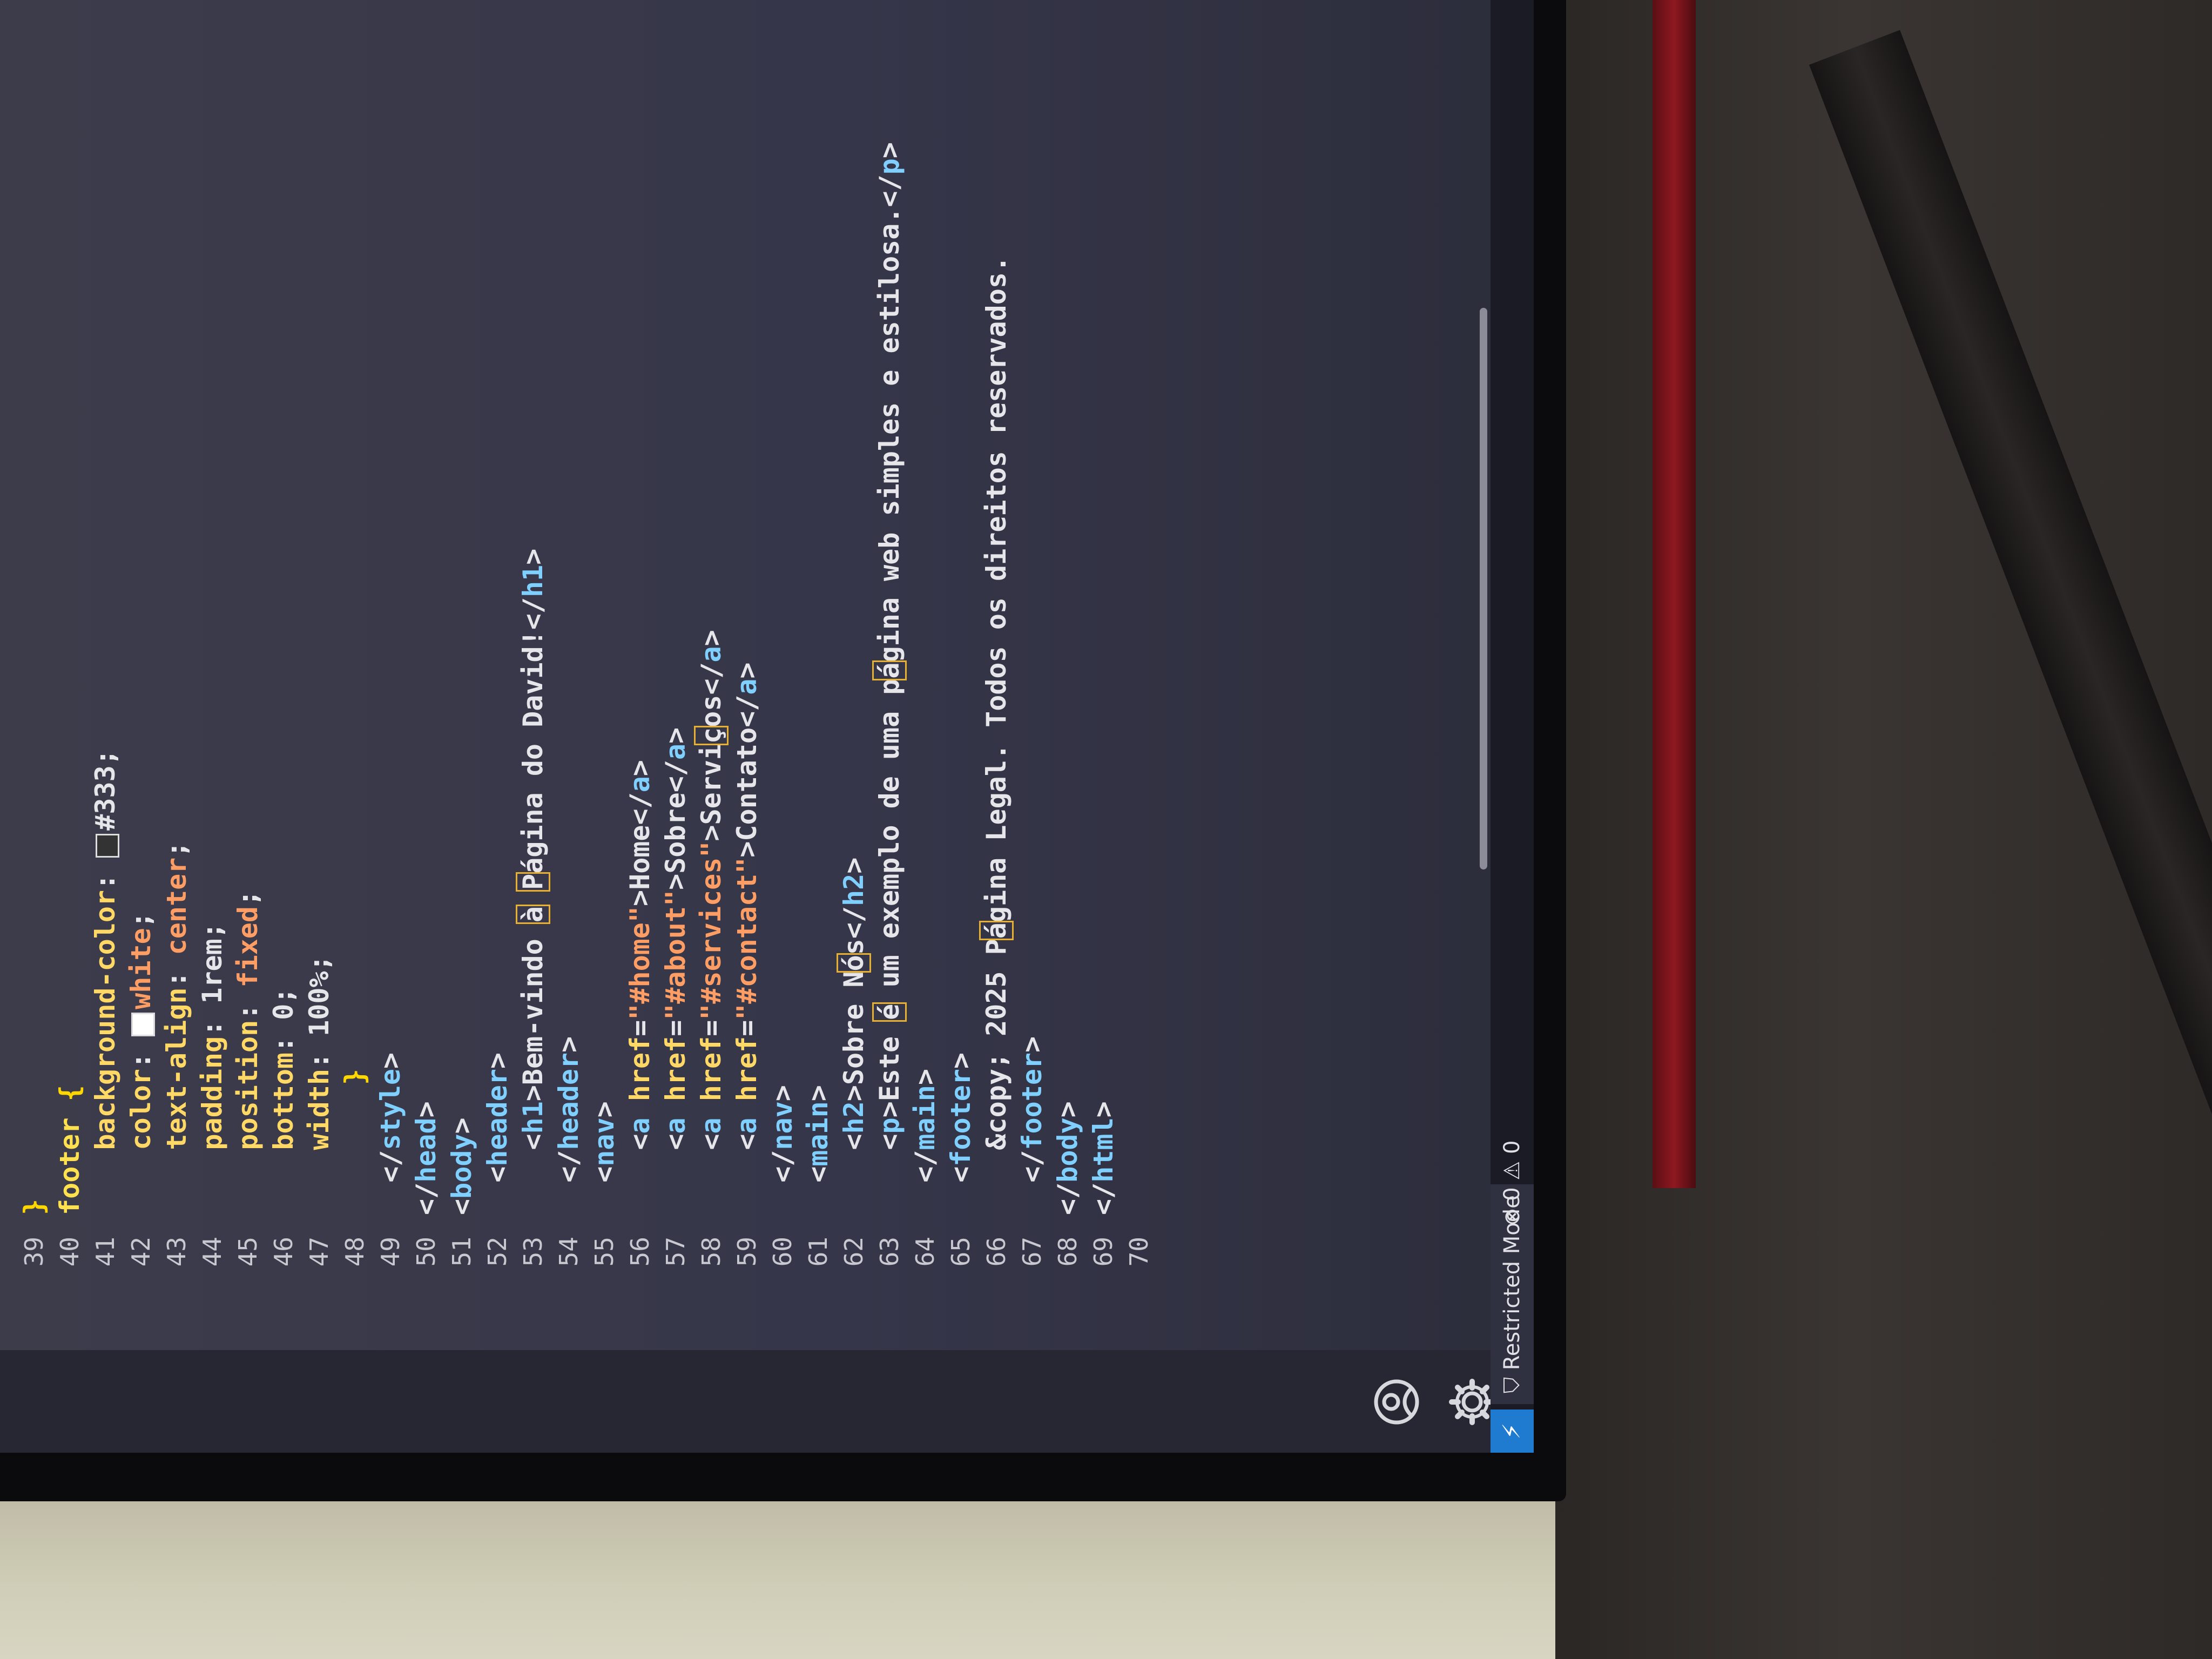 The height and width of the screenshot is (1659, 2212). What do you see at coordinates (354, 1252) in the screenshot?
I see `line-number: 48` at bounding box center [354, 1252].